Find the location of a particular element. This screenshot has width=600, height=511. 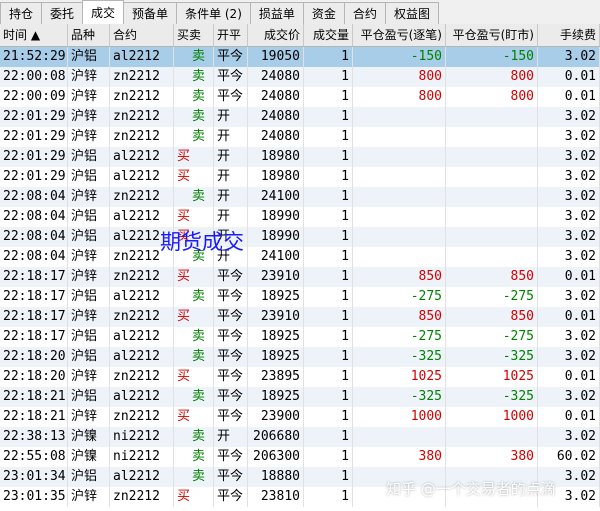

table-cell: 沪镍 is located at coordinates (89, 457).